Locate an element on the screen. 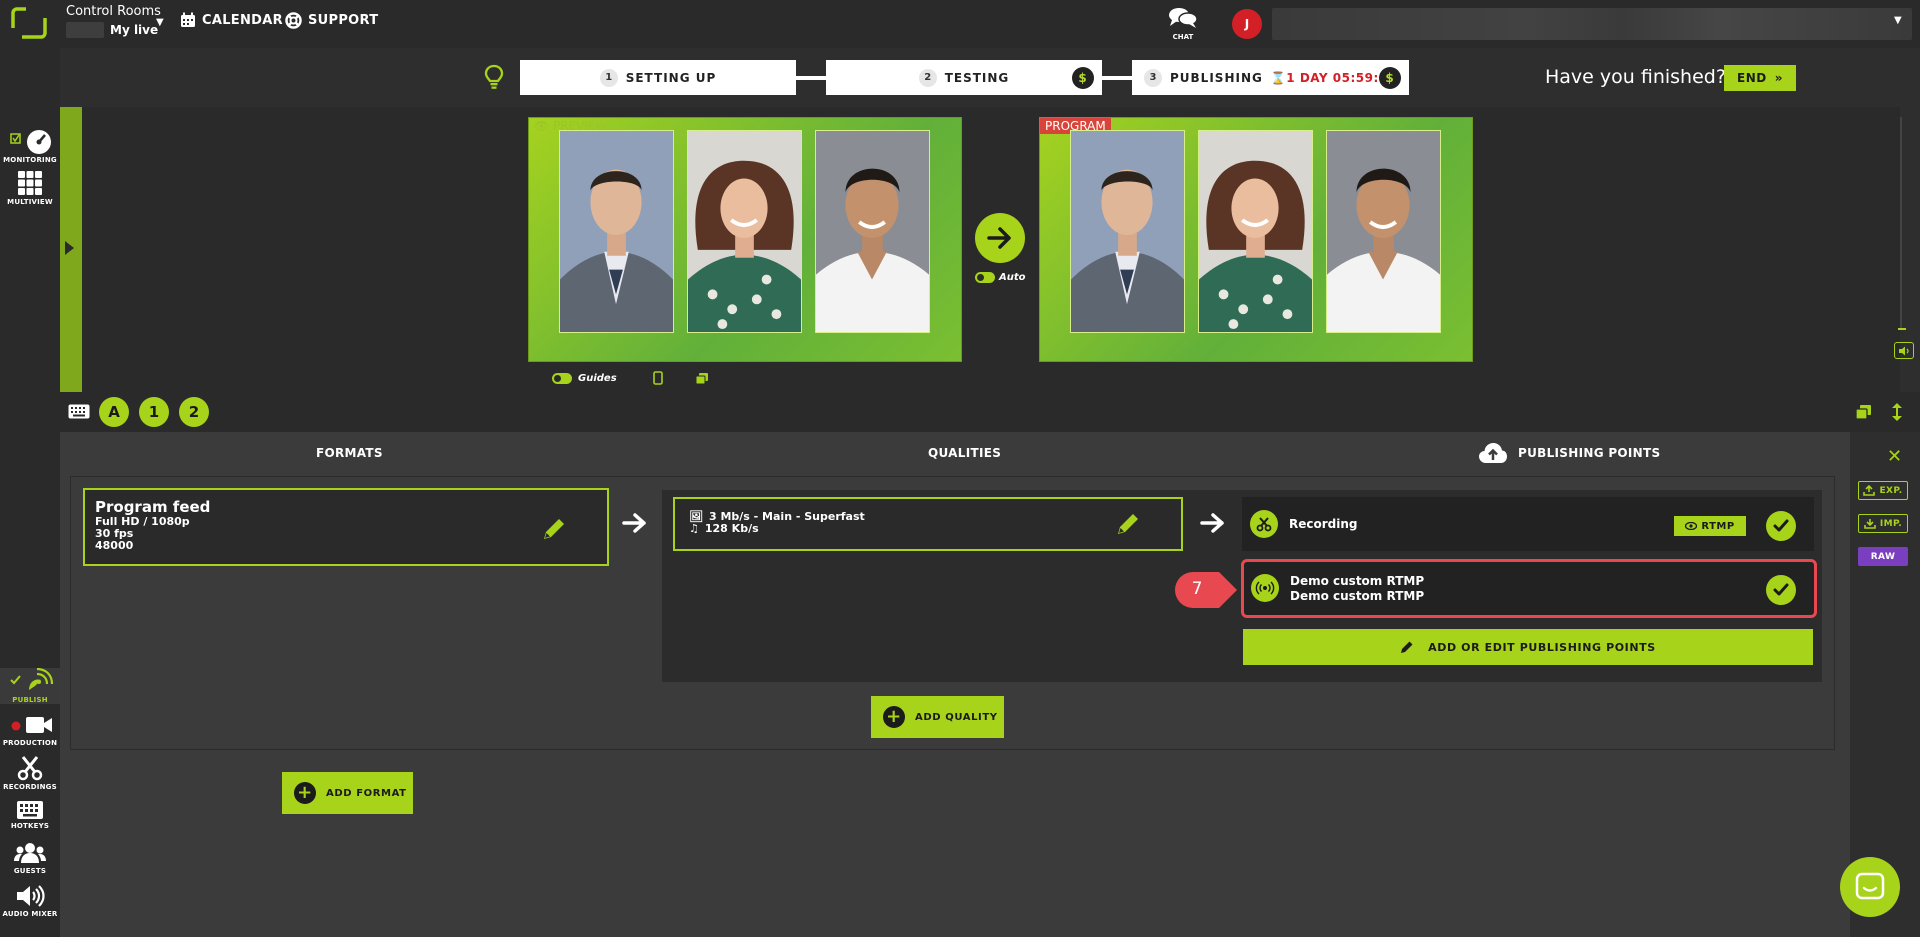 The height and width of the screenshot is (937, 1920). highlight-box is located at coordinates (1529, 588).